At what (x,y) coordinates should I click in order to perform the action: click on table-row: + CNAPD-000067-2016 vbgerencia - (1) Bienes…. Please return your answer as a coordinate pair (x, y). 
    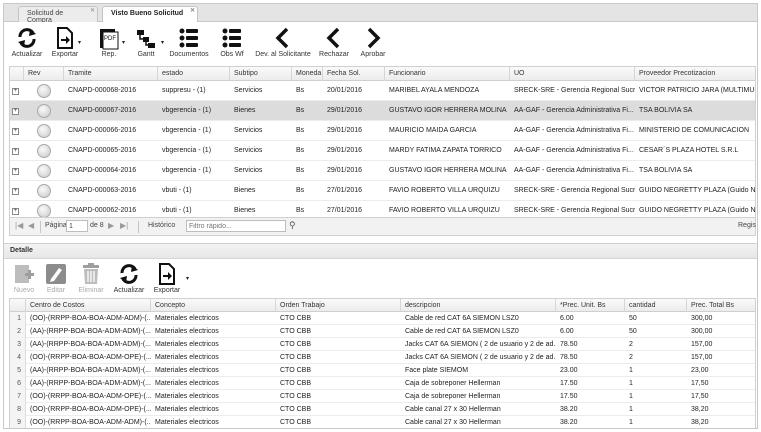
    Looking at the image, I should click on (382, 111).